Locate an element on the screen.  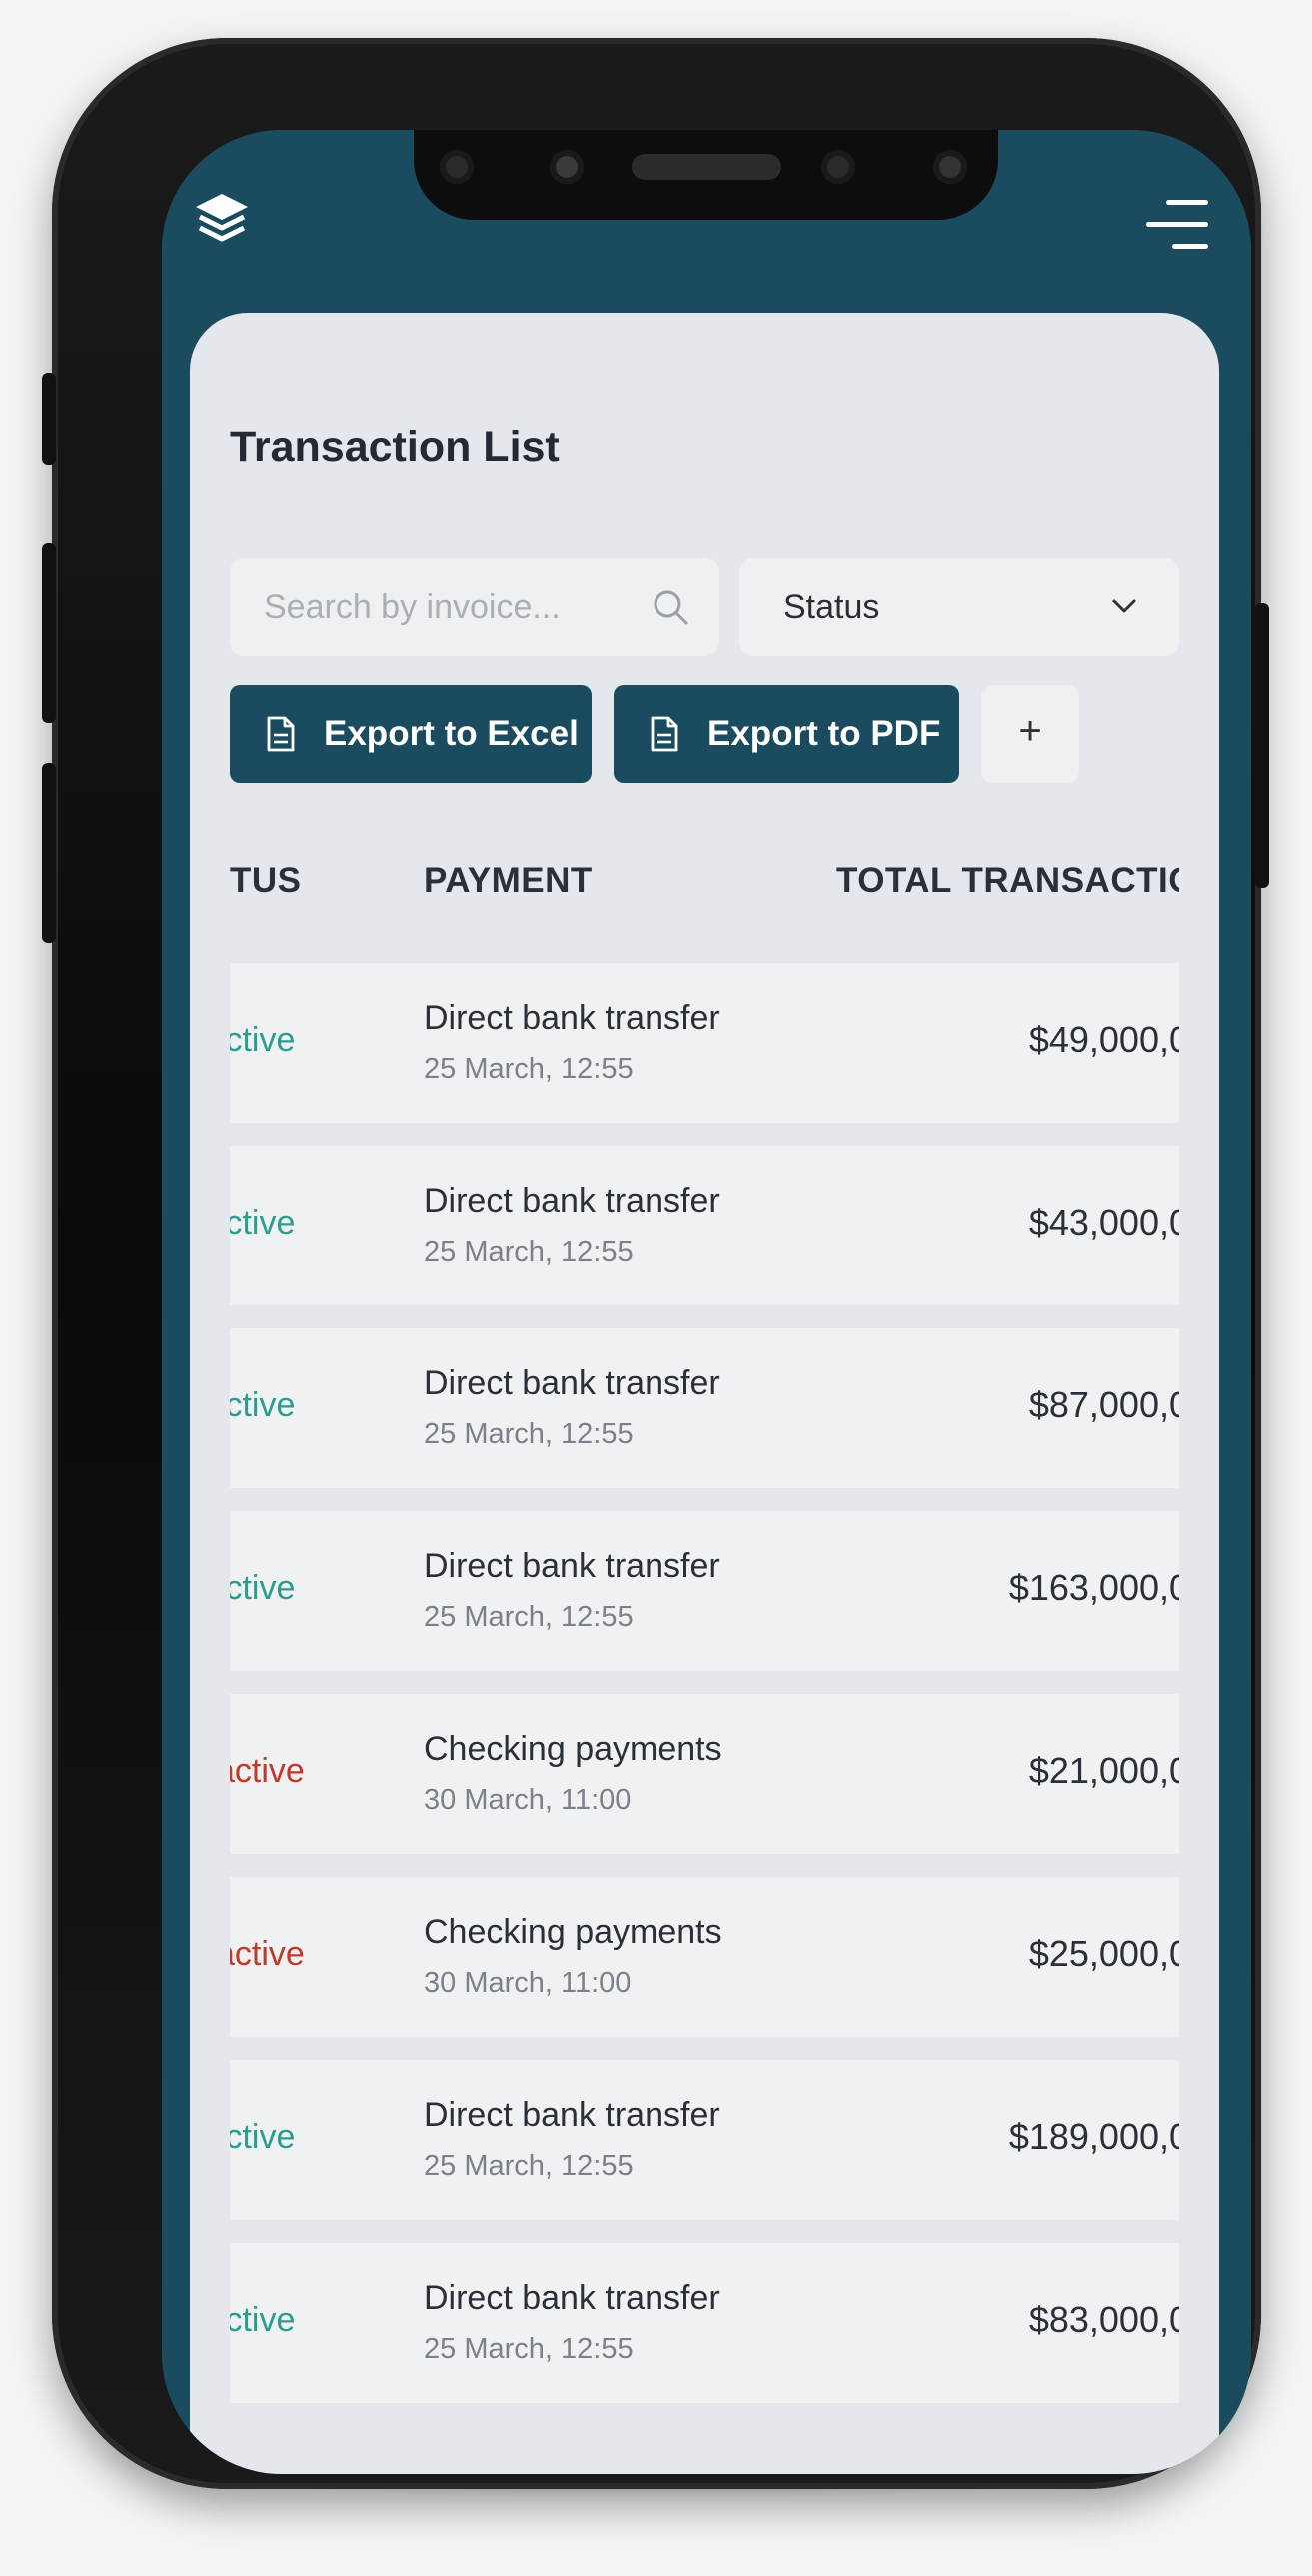
mute-switch is located at coordinates (49, 419).